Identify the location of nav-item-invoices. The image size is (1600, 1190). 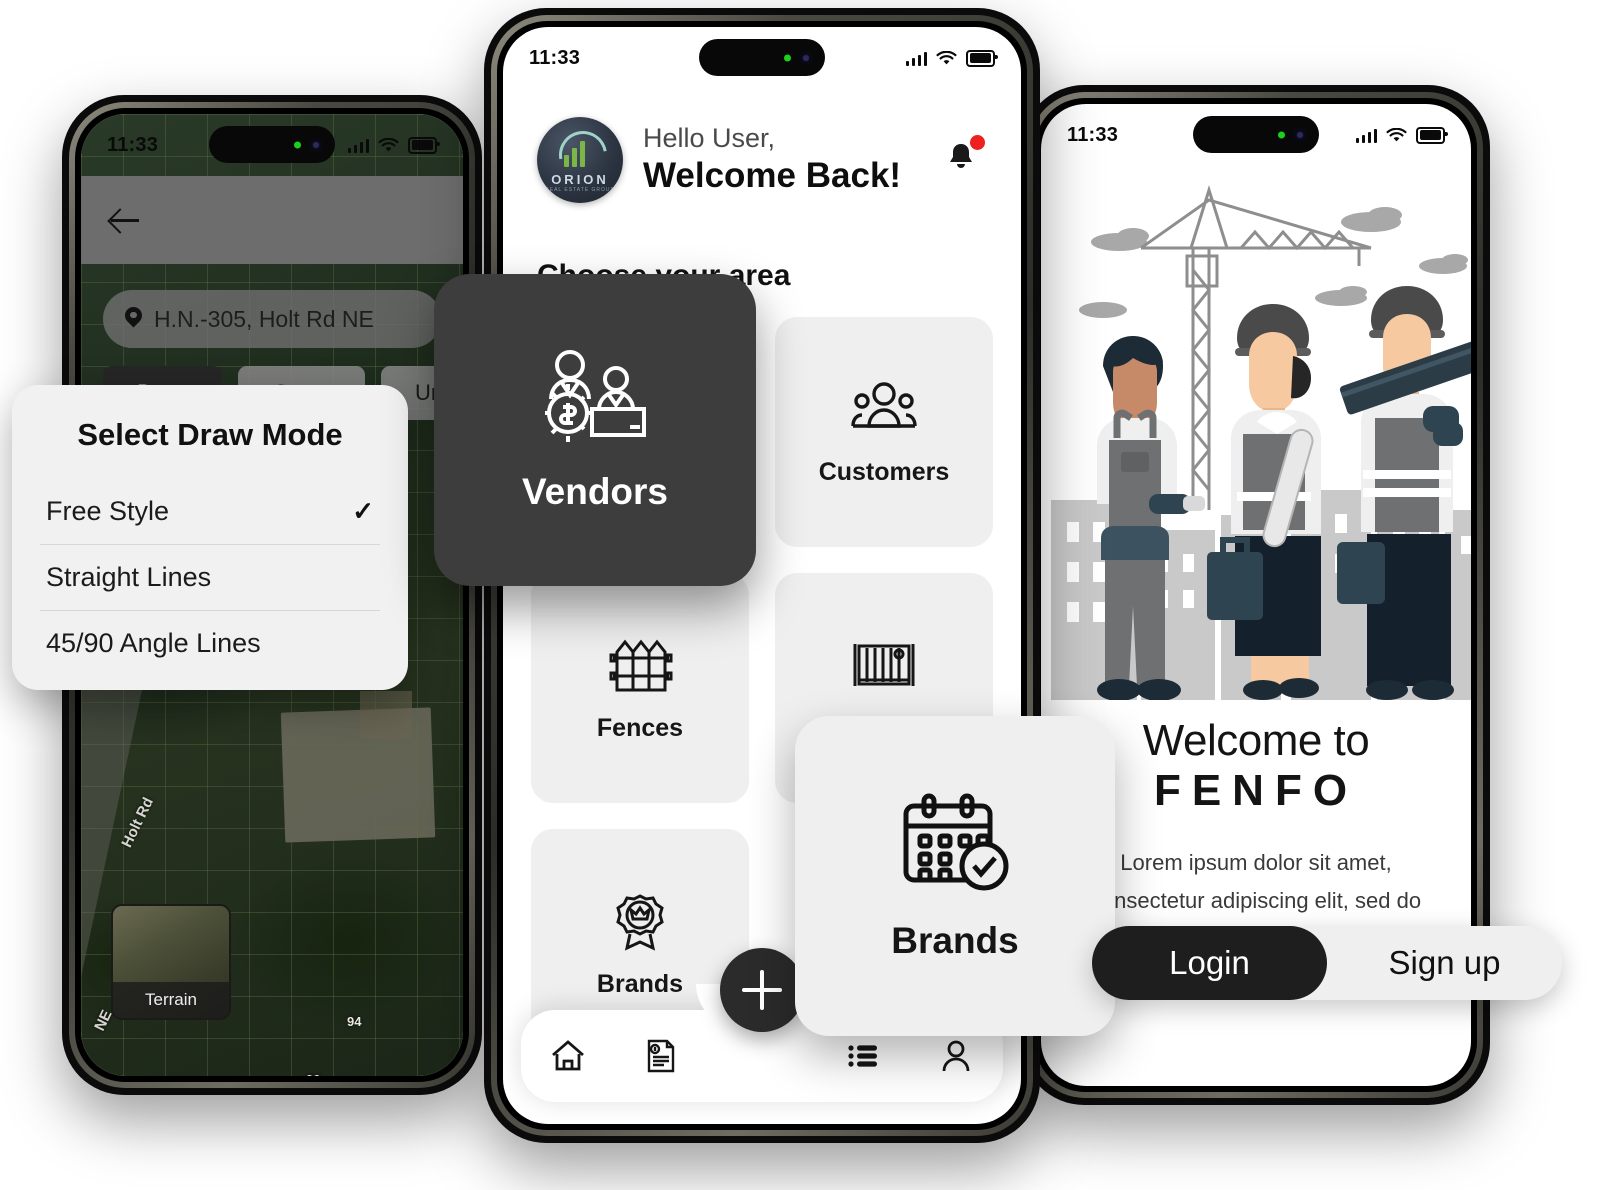
(662, 1056).